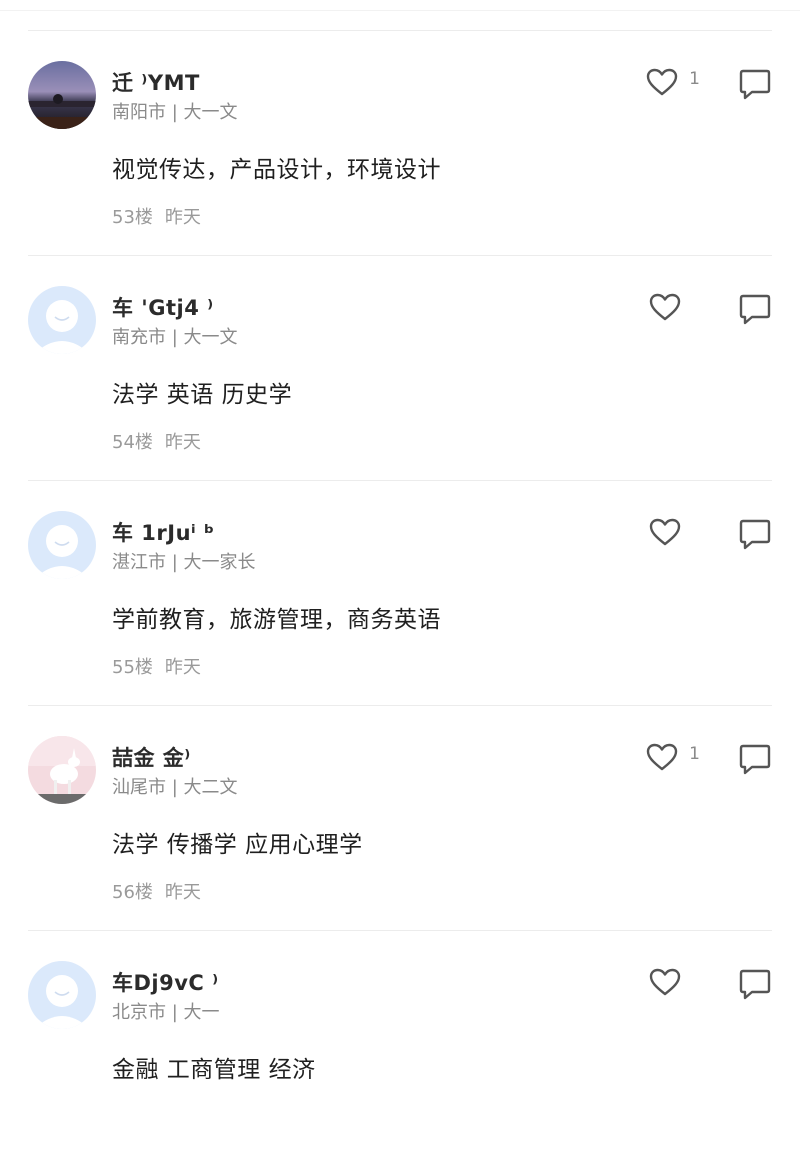 This screenshot has height=1155, width=800. I want to click on user-location-grade: 南阳市 | 大一文, so click(175, 112).